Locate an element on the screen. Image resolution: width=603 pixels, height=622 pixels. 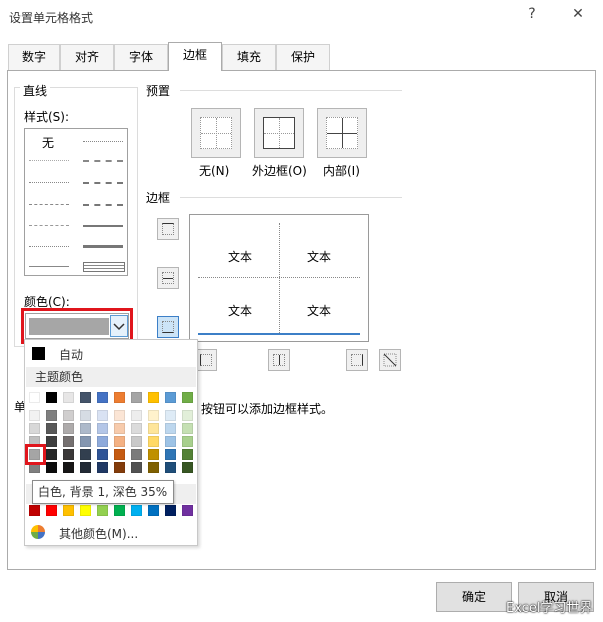
border-diagonal-button is located at coordinates (390, 360).